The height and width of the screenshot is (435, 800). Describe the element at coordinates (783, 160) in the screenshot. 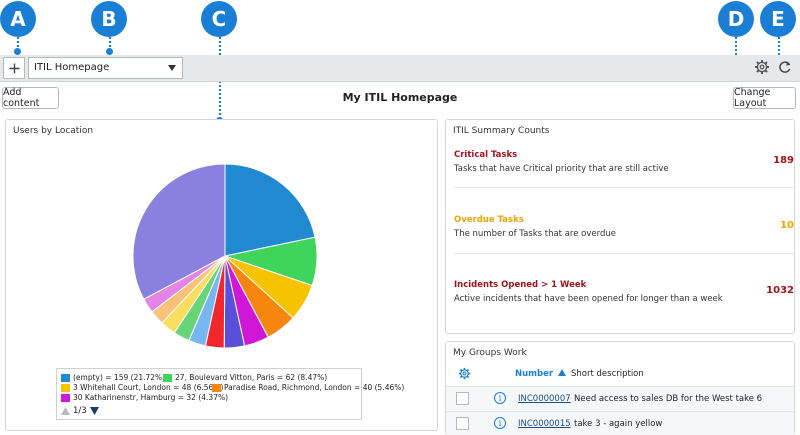

I see `summary-item-count: 189` at that location.